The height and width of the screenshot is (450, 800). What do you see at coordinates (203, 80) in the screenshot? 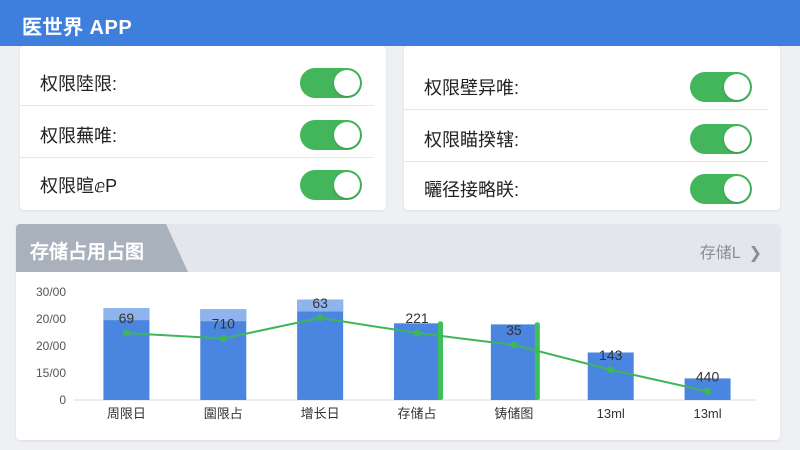
I see `permission-row: 权限陸限:` at bounding box center [203, 80].